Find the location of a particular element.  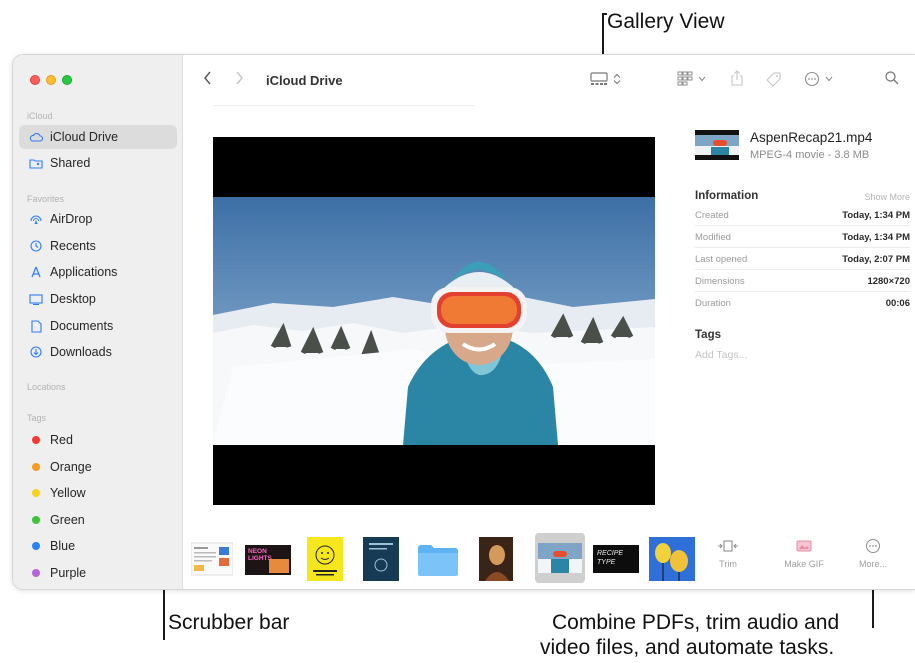

callout-scrubber-bar: Scrubber bar is located at coordinates (229, 622).